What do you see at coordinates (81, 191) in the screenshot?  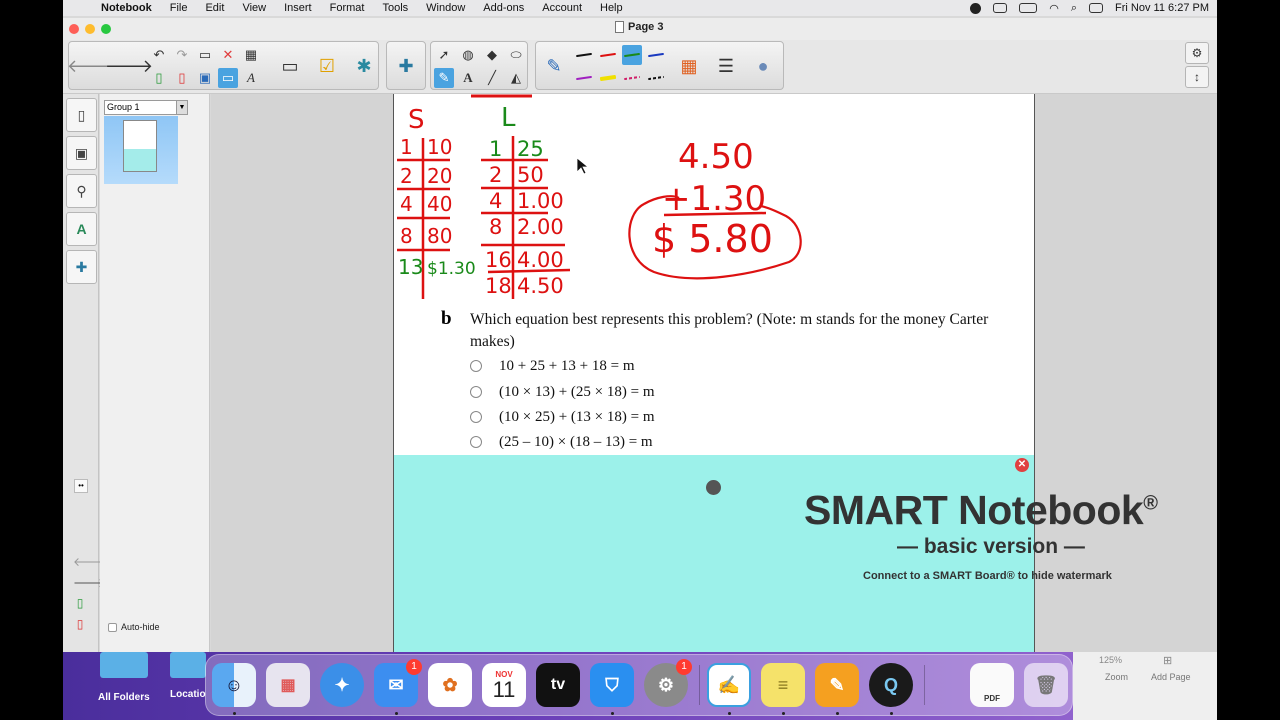 I see `attachments-tab-icon: ⚲` at bounding box center [81, 191].